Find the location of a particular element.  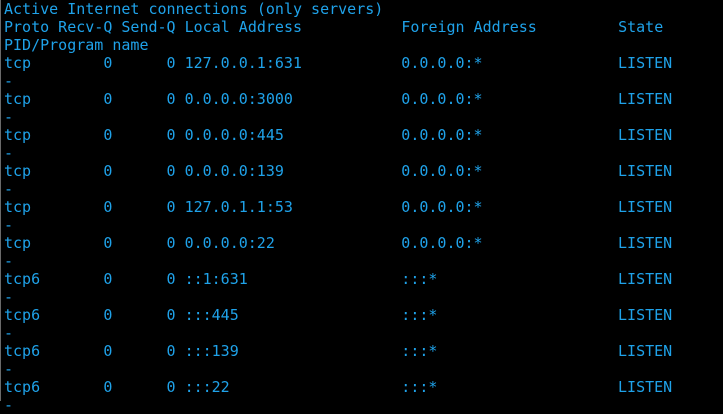

connection-row: tcp6 0 0::1:631:::* LISTEN is located at coordinates (363, 279).